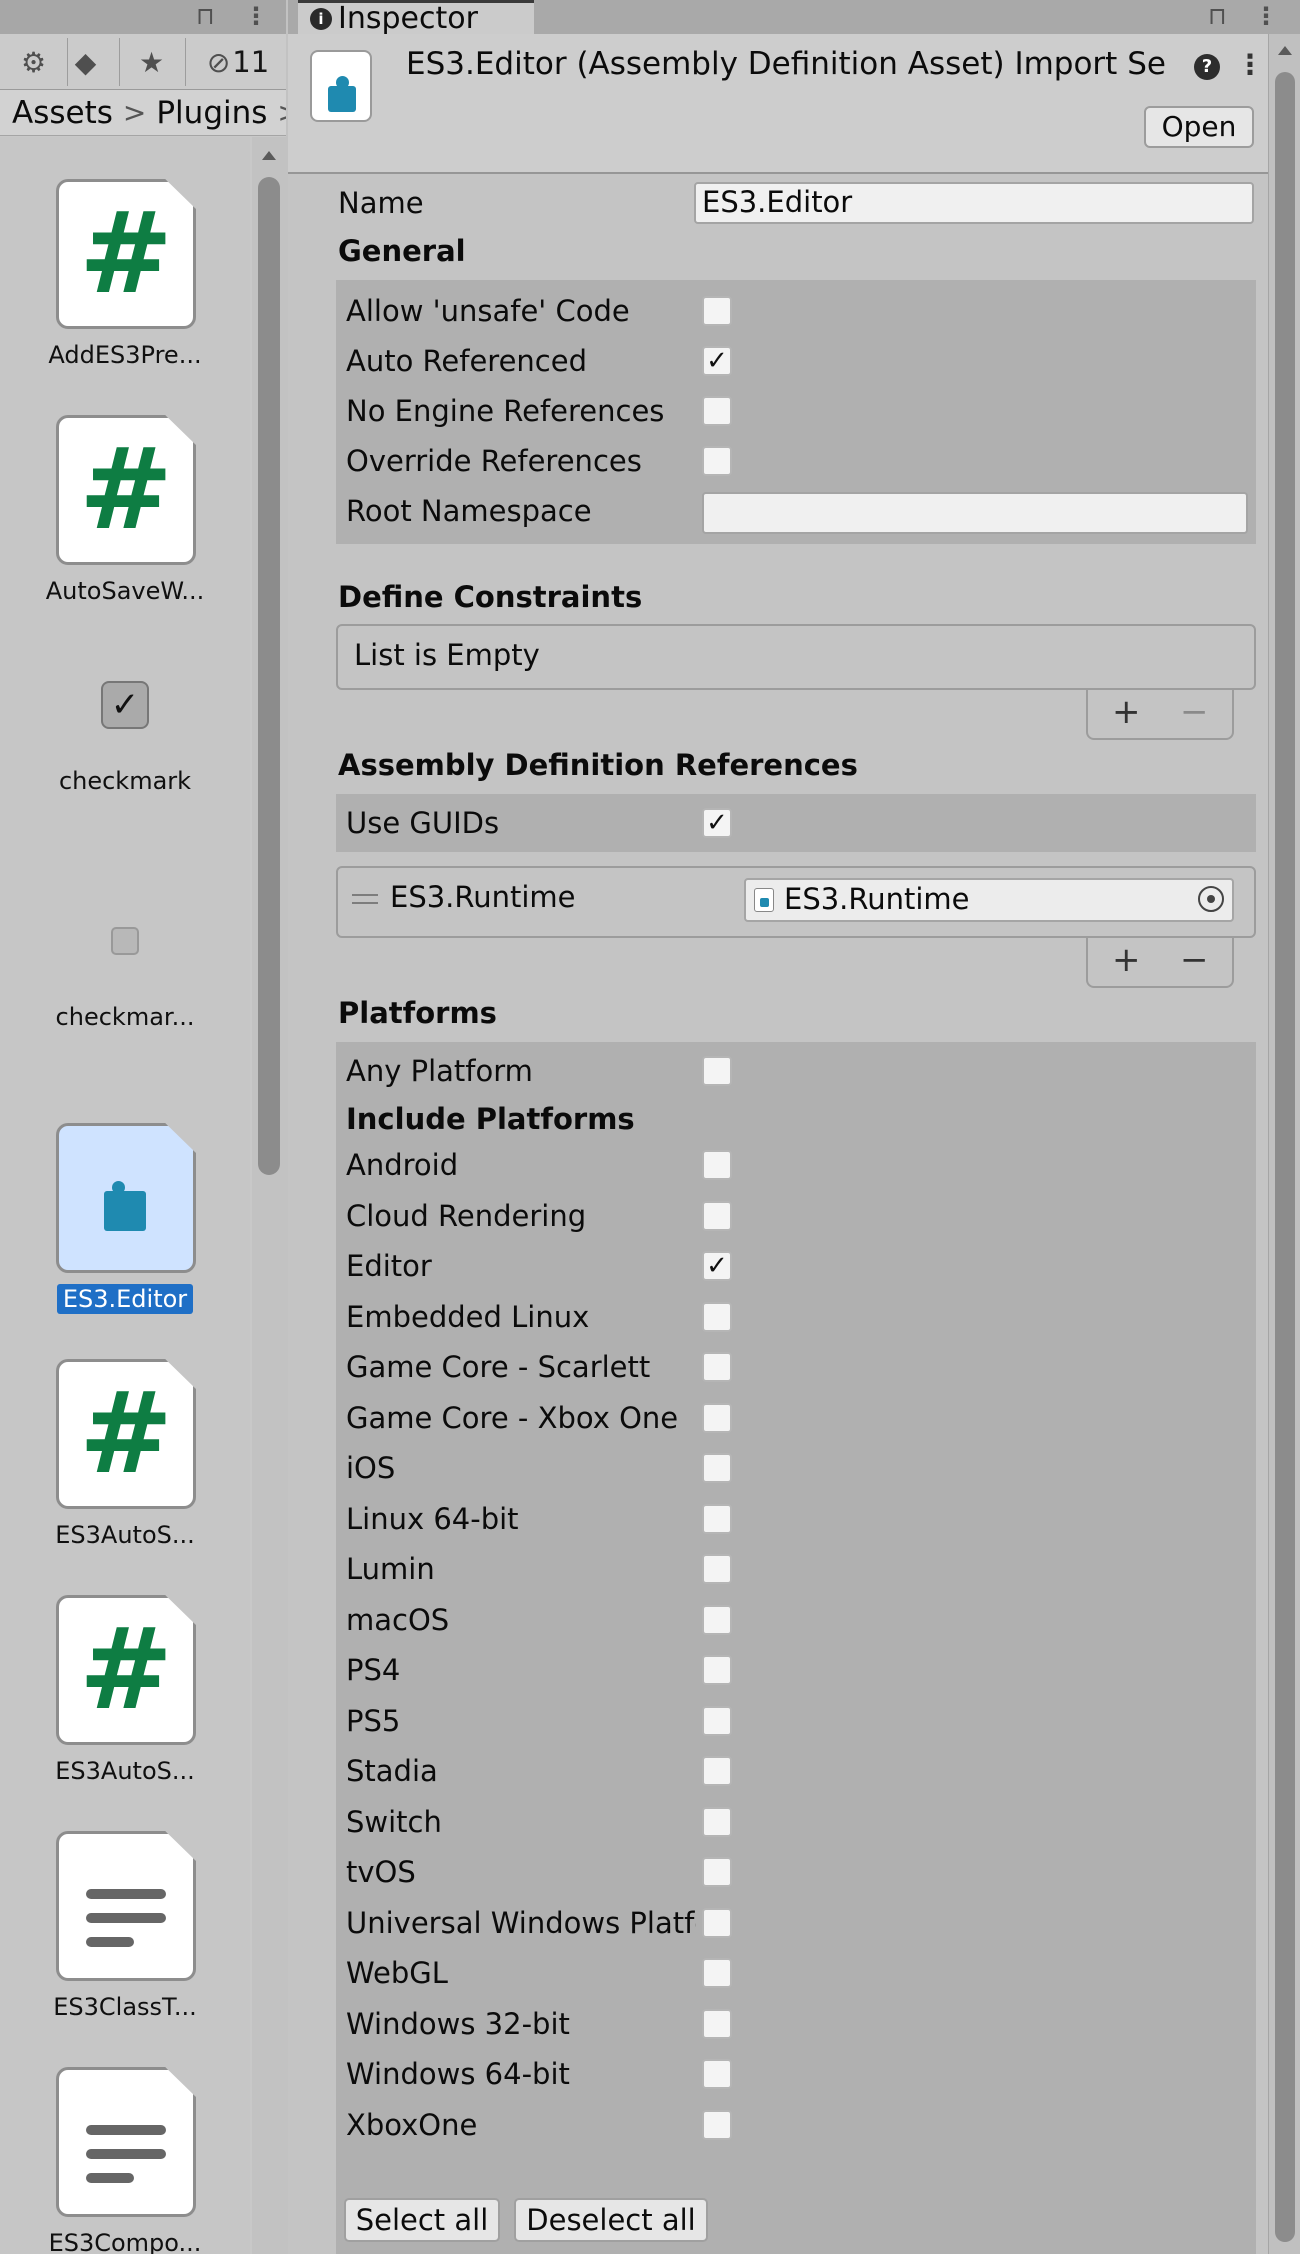 Image resolution: width=1300 pixels, height=2254 pixels. I want to click on reference-value: ES3.Runtime, so click(877, 899).